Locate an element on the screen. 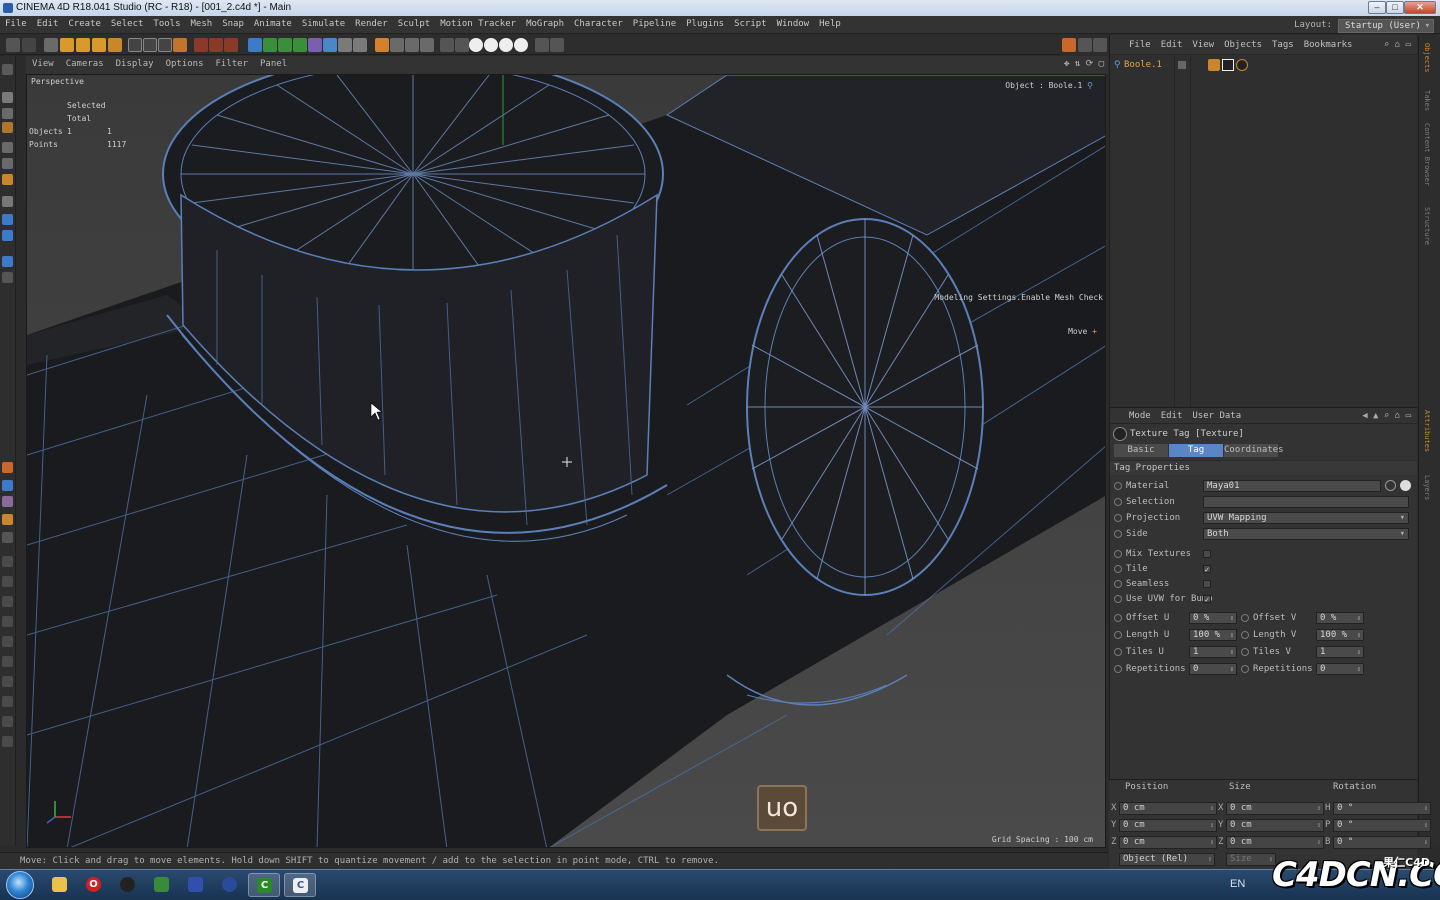 This screenshot has height=900, width=1440. wrap-icon is located at coordinates (7, 501).